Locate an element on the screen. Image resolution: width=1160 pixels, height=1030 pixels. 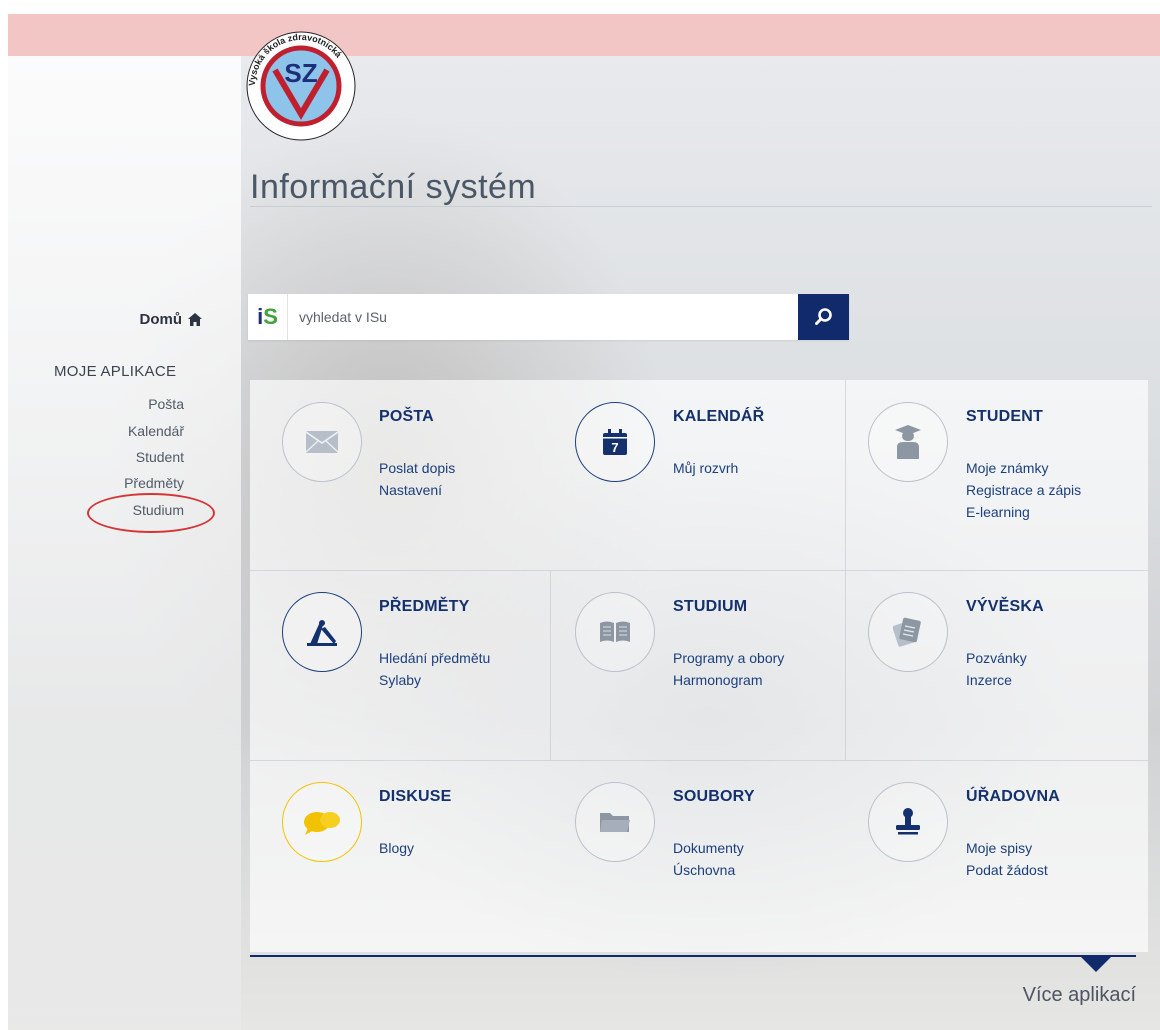
grid-bottom-line is located at coordinates (693, 956).